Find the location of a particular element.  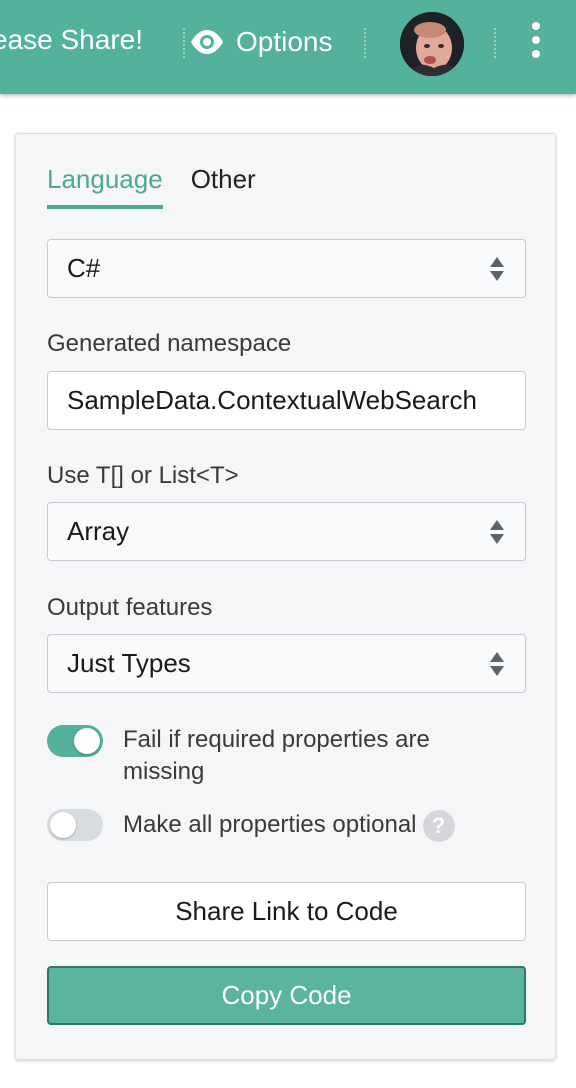

user-avatar is located at coordinates (432, 44).